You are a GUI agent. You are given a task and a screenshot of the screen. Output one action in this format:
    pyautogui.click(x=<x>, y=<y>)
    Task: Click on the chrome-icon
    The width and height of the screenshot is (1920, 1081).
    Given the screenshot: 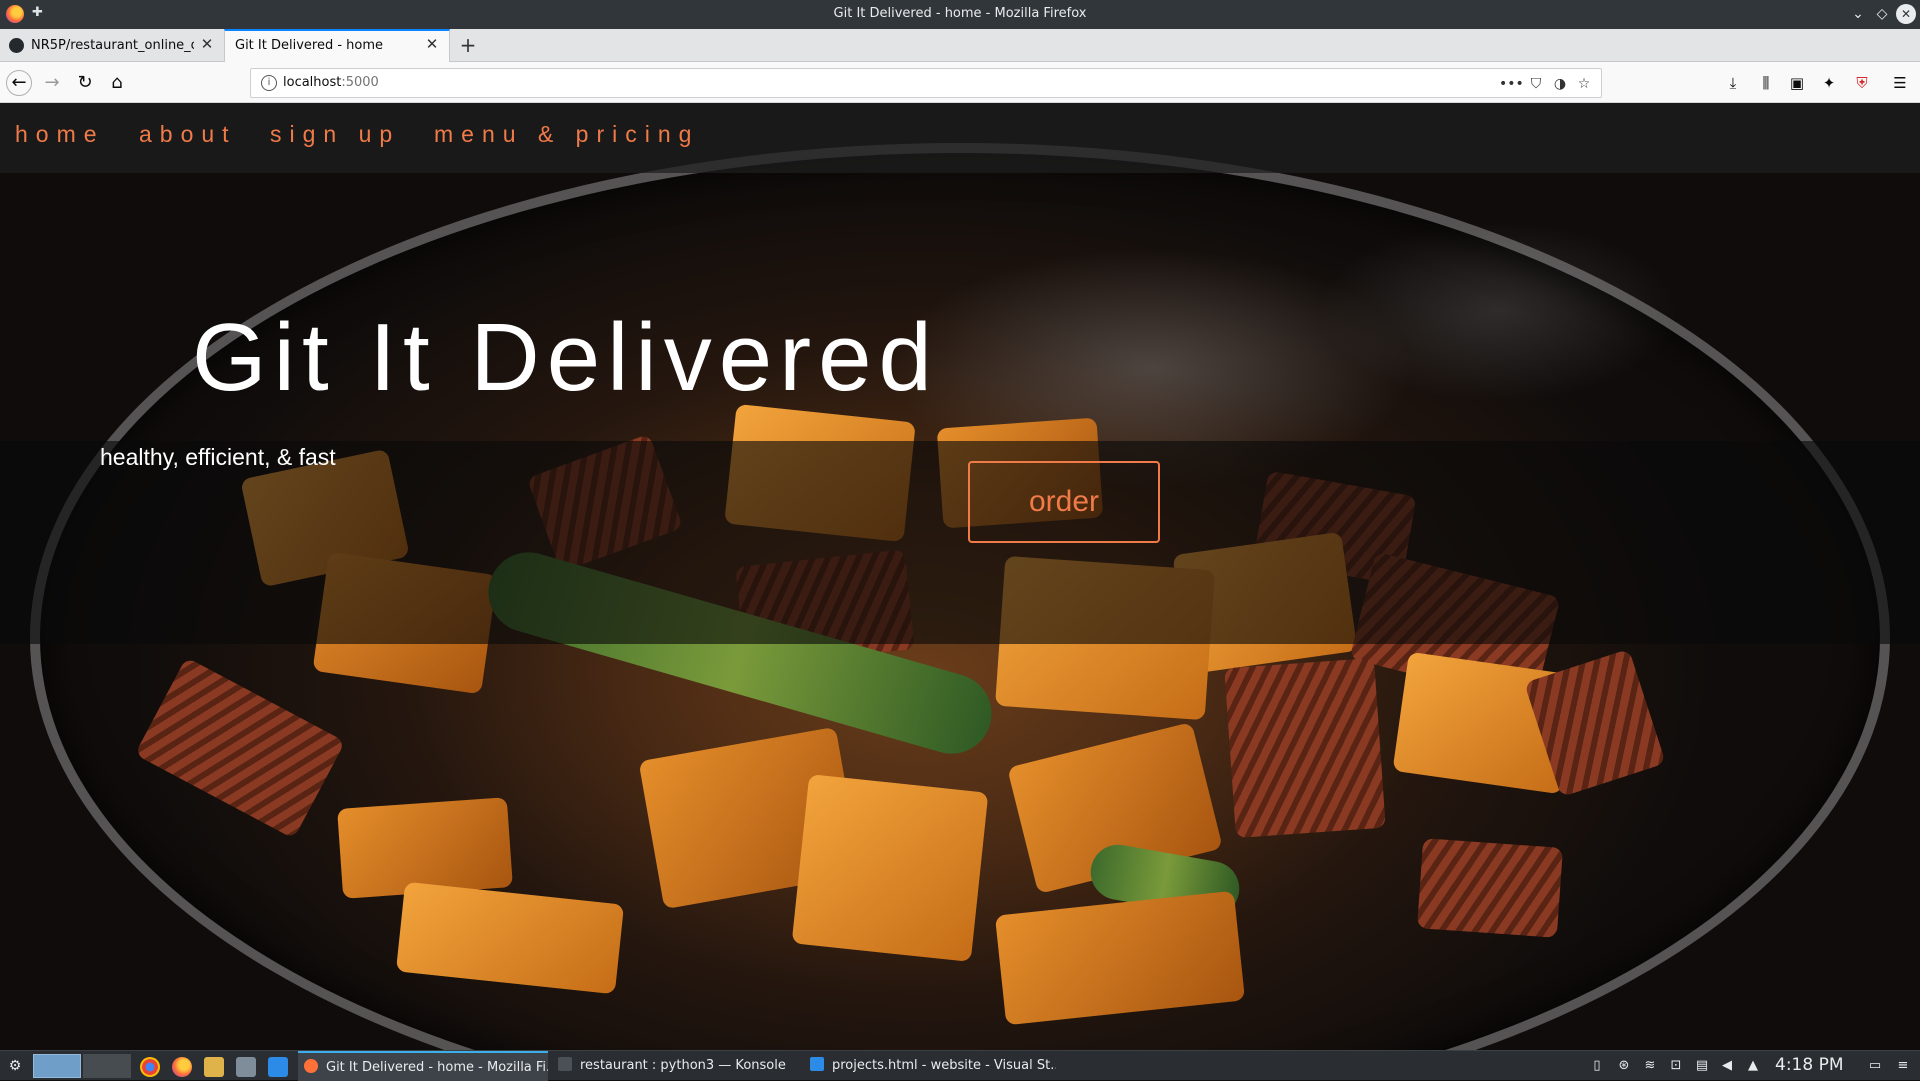 What is the action you would take?
    pyautogui.click(x=150, y=1067)
    